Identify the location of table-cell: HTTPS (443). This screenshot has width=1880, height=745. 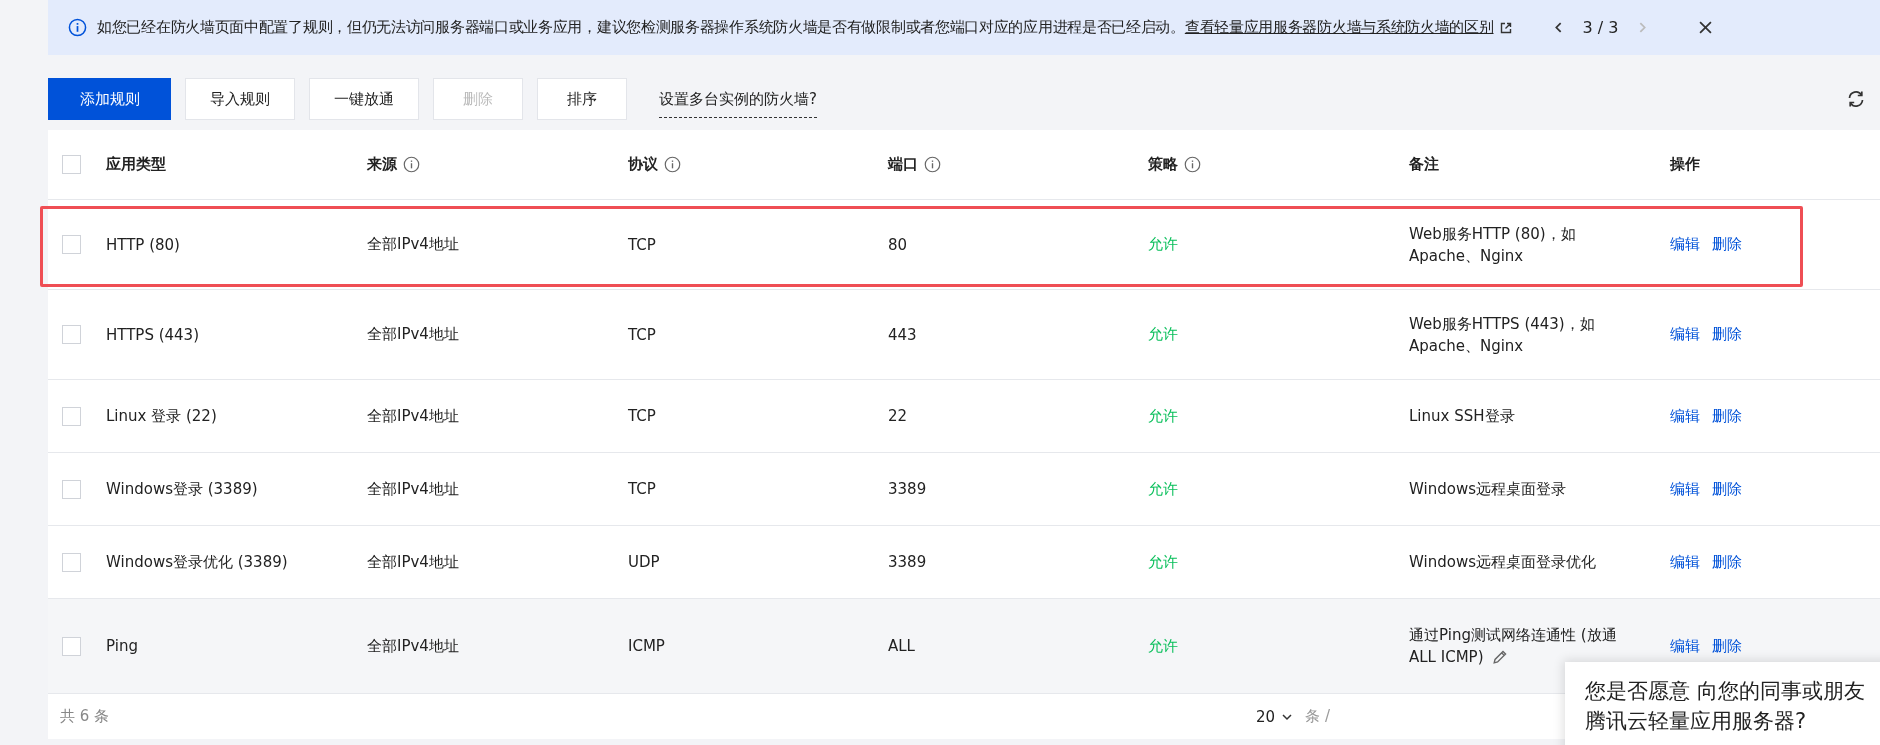
(152, 334).